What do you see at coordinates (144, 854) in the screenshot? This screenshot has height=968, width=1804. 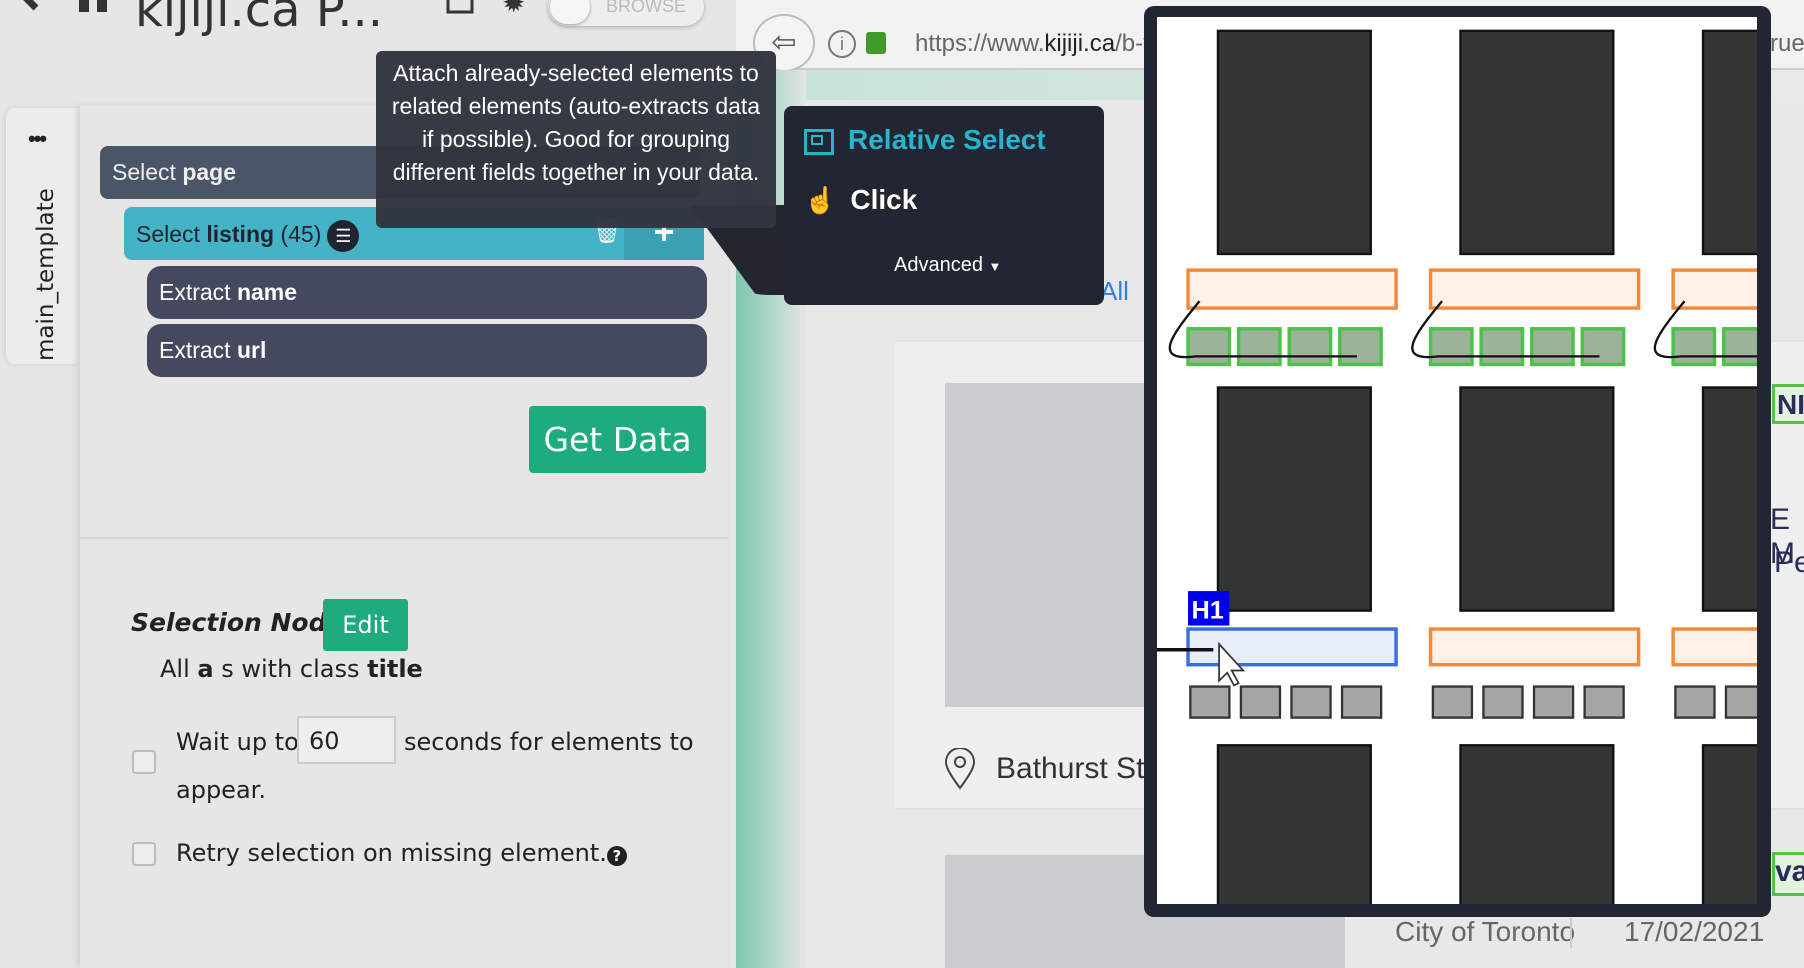 I see `retry-checkbox` at bounding box center [144, 854].